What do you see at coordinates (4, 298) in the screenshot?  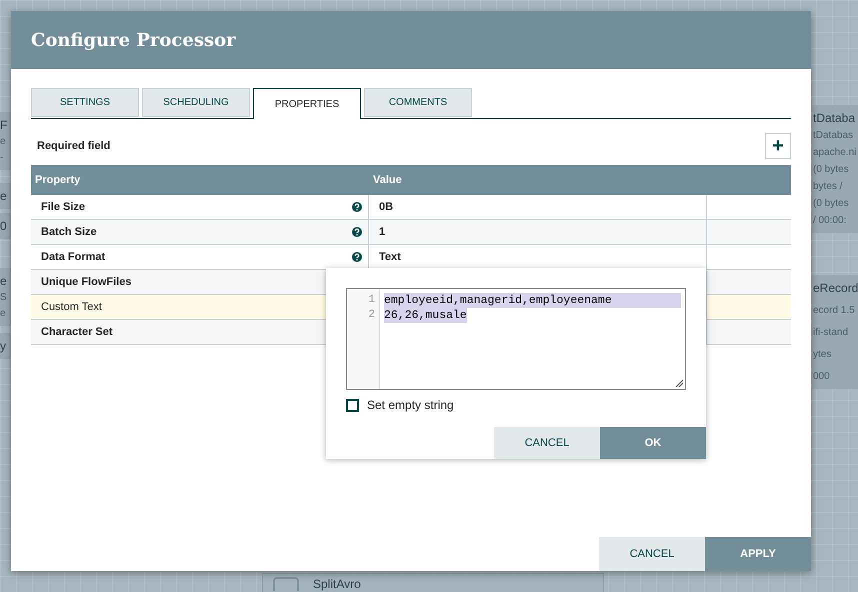 I see `card-text: S` at bounding box center [4, 298].